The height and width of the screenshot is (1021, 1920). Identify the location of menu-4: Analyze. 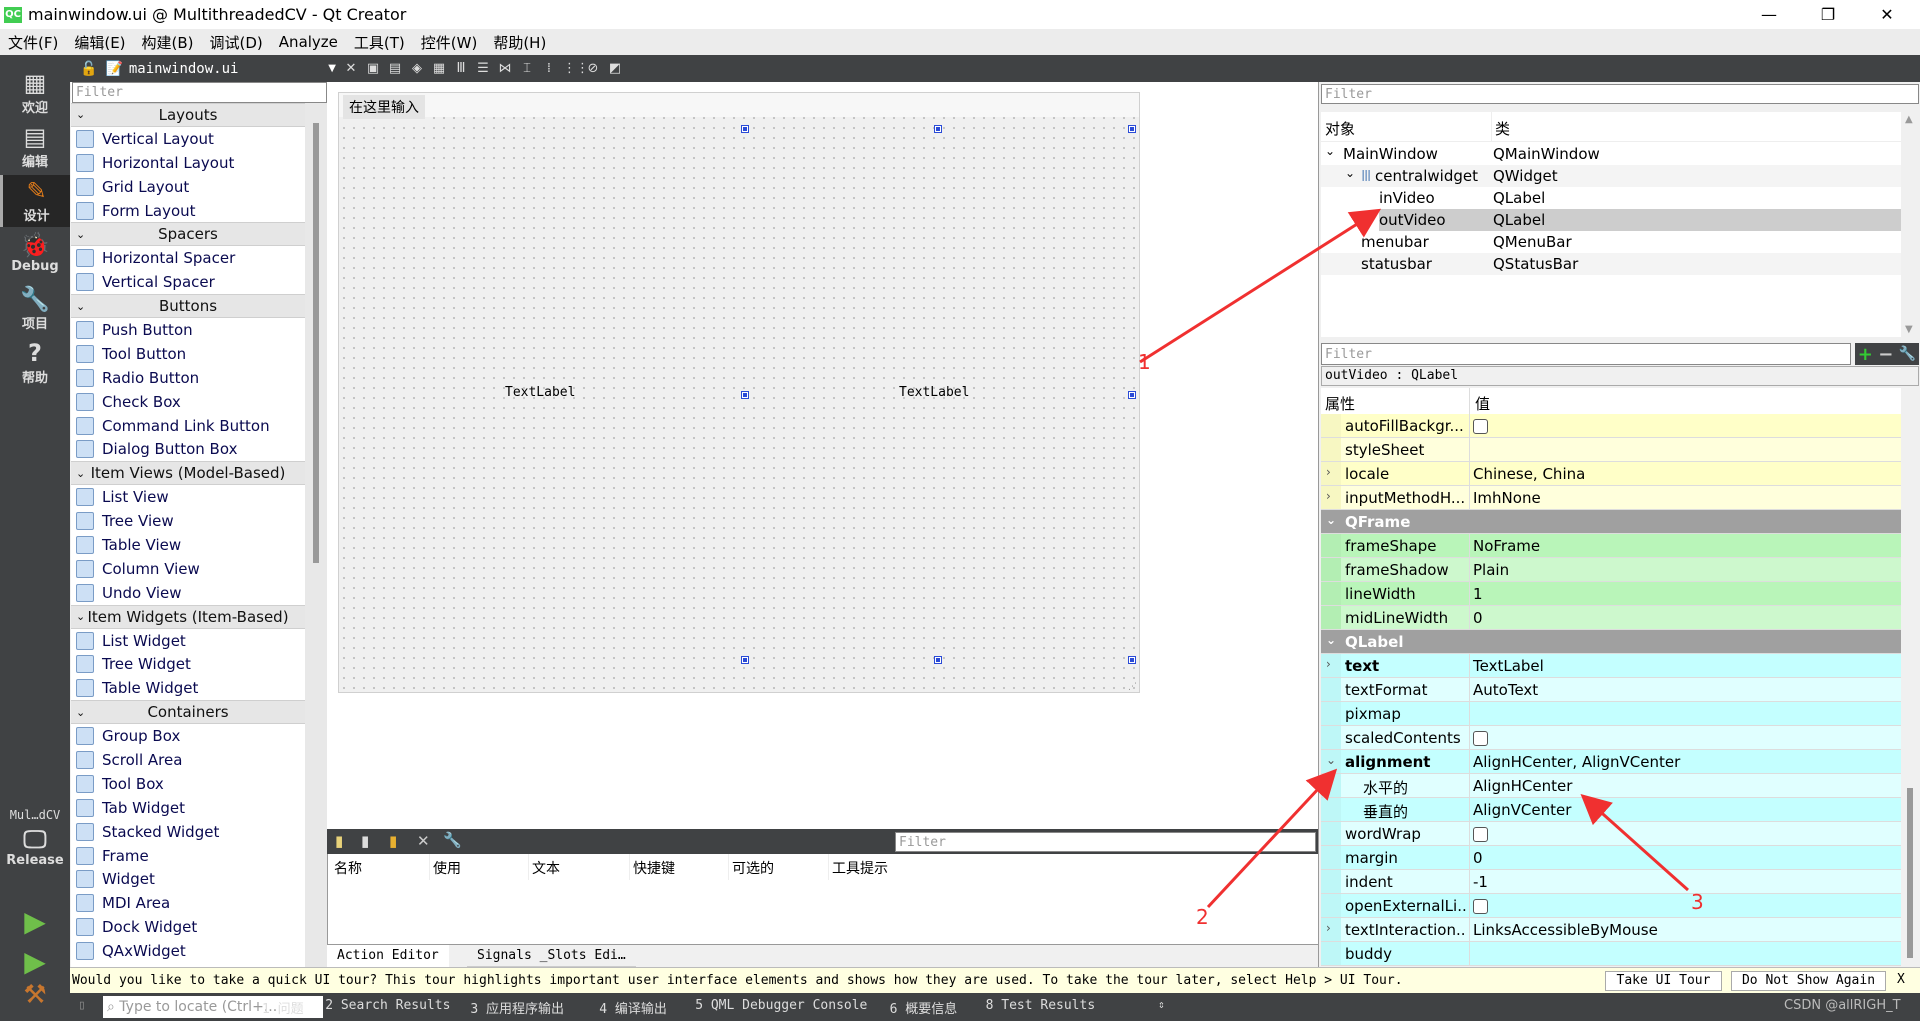
(308, 42).